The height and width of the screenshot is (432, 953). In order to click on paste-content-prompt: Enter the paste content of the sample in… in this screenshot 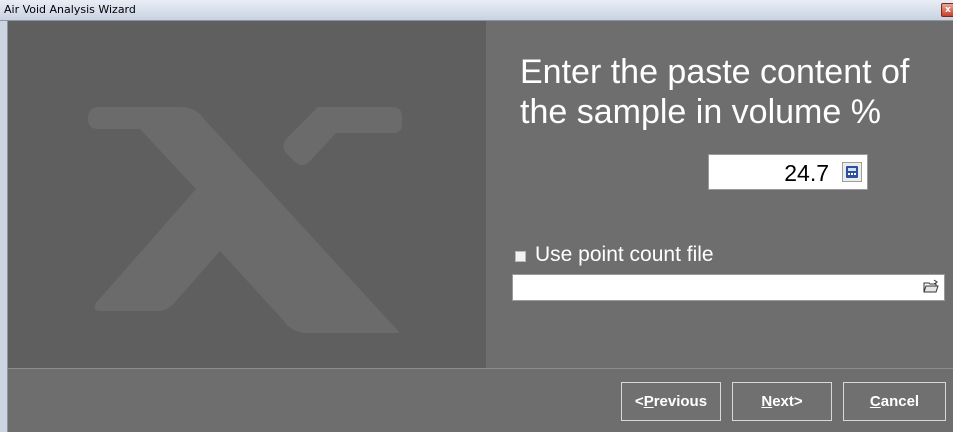, I will do `click(715, 92)`.